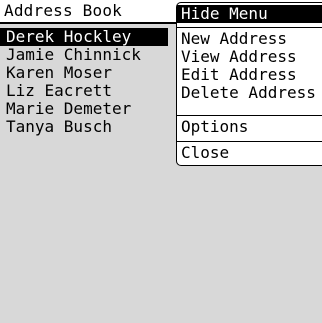 Image resolution: width=322 pixels, height=323 pixels. Describe the element at coordinates (63, 10) in the screenshot. I see `app-title: Address Book` at that location.